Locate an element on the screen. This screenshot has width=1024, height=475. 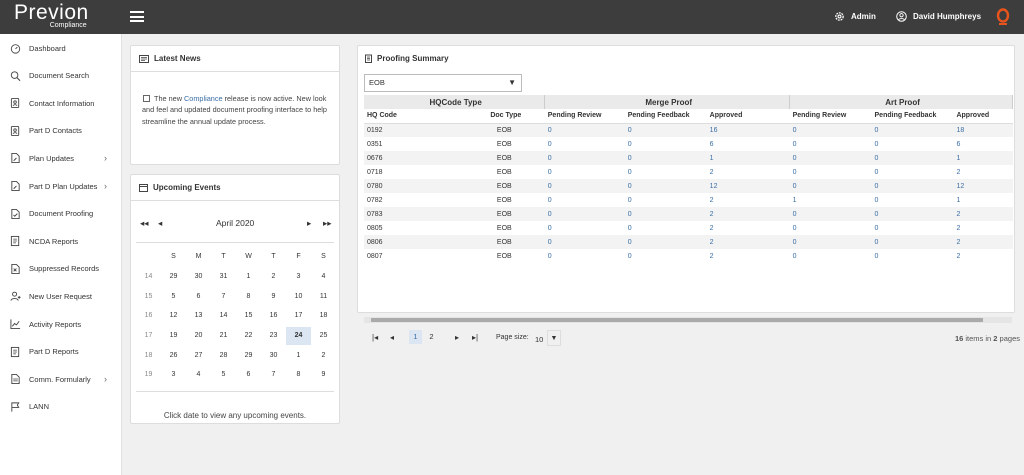
column-header: Doc Type is located at coordinates (504, 116).